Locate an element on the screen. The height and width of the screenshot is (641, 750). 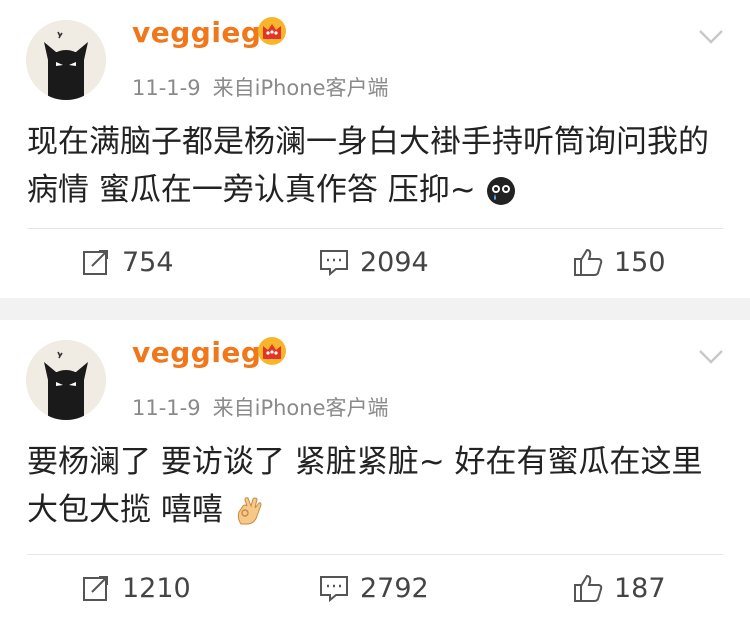
post-text-block: 要杨澜了 要访谈了 紧脏紧脏~ 好在有蜜瓜在这里大包大揽 嘻嘻 is located at coordinates (377, 486).